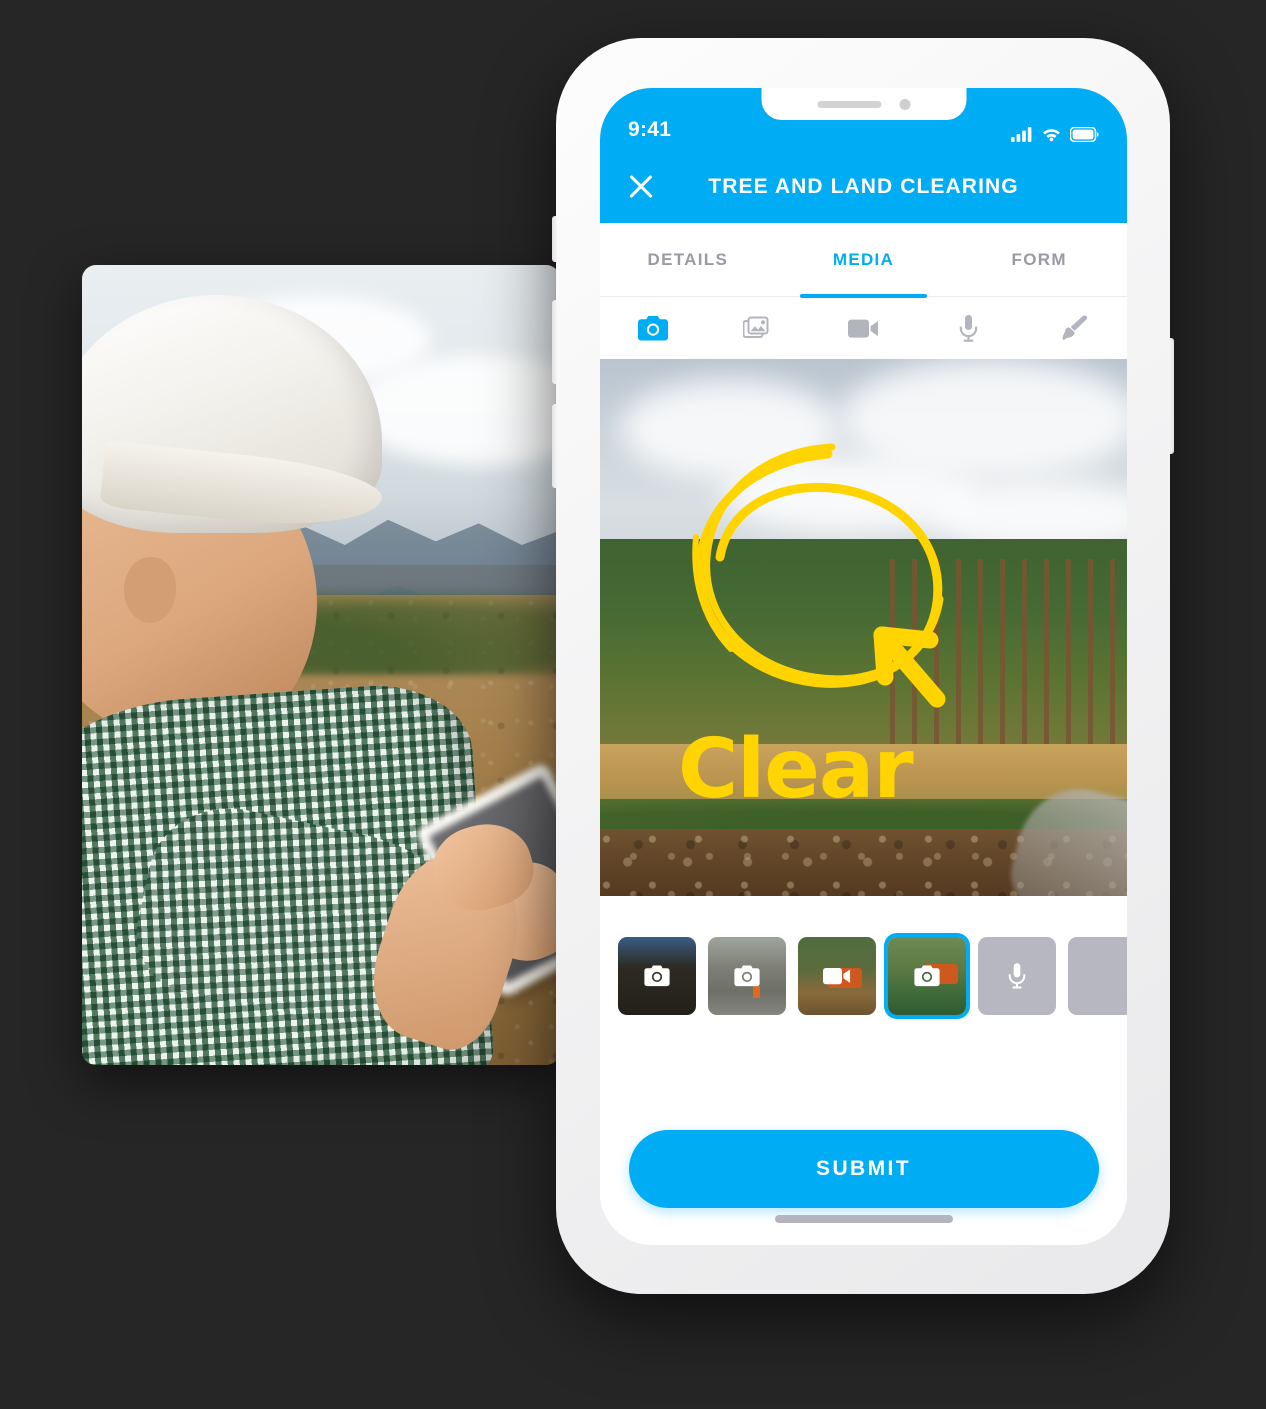 This screenshot has width=1266, height=1409. I want to click on microphone-button, so click(968, 328).